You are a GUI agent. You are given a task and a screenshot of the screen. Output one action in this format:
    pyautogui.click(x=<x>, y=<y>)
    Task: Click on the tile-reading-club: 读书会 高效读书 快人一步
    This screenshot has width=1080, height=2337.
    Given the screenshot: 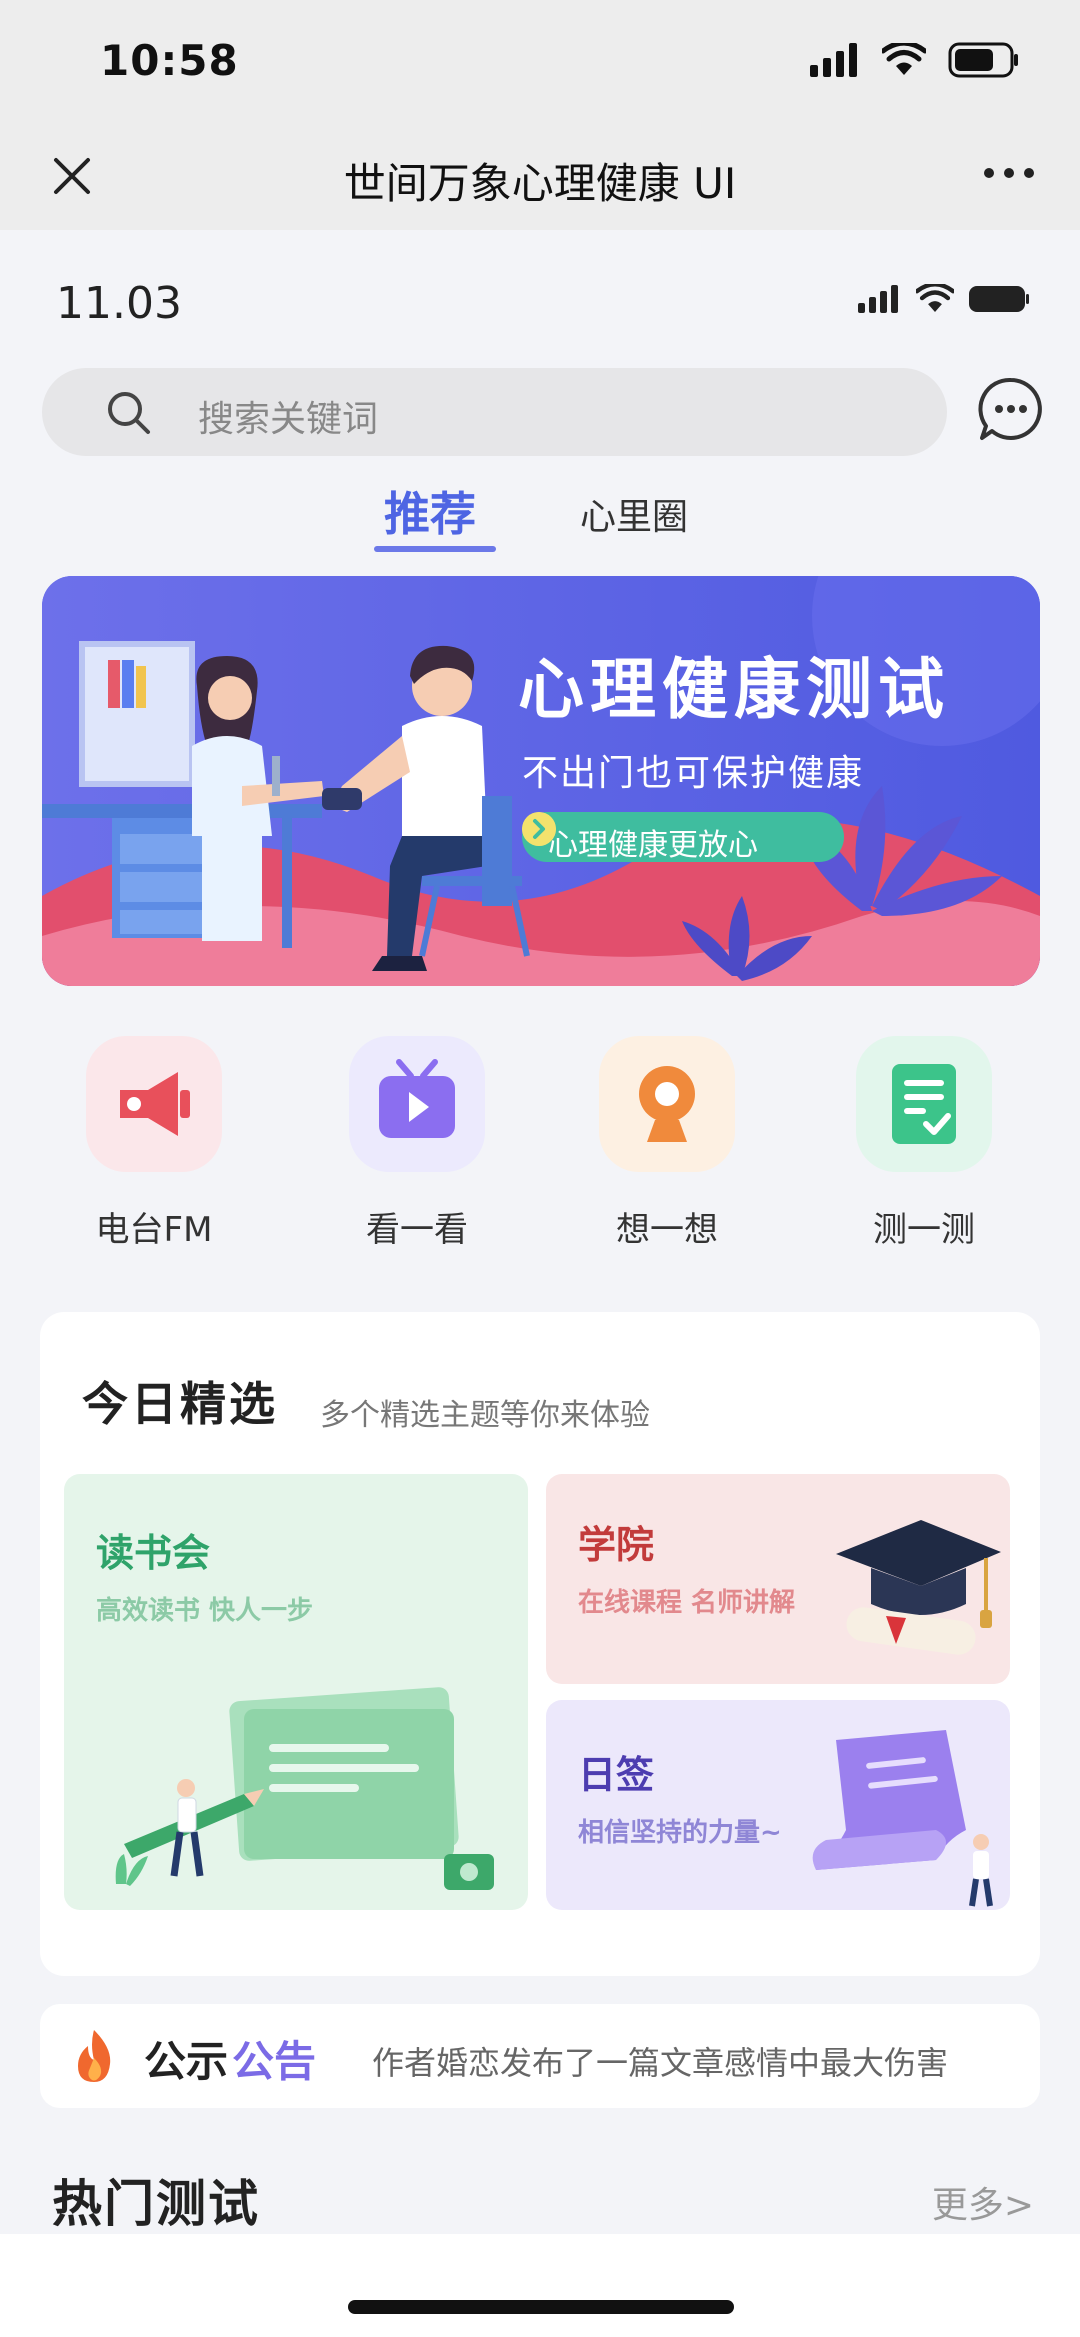 What is the action you would take?
    pyautogui.click(x=296, y=1692)
    